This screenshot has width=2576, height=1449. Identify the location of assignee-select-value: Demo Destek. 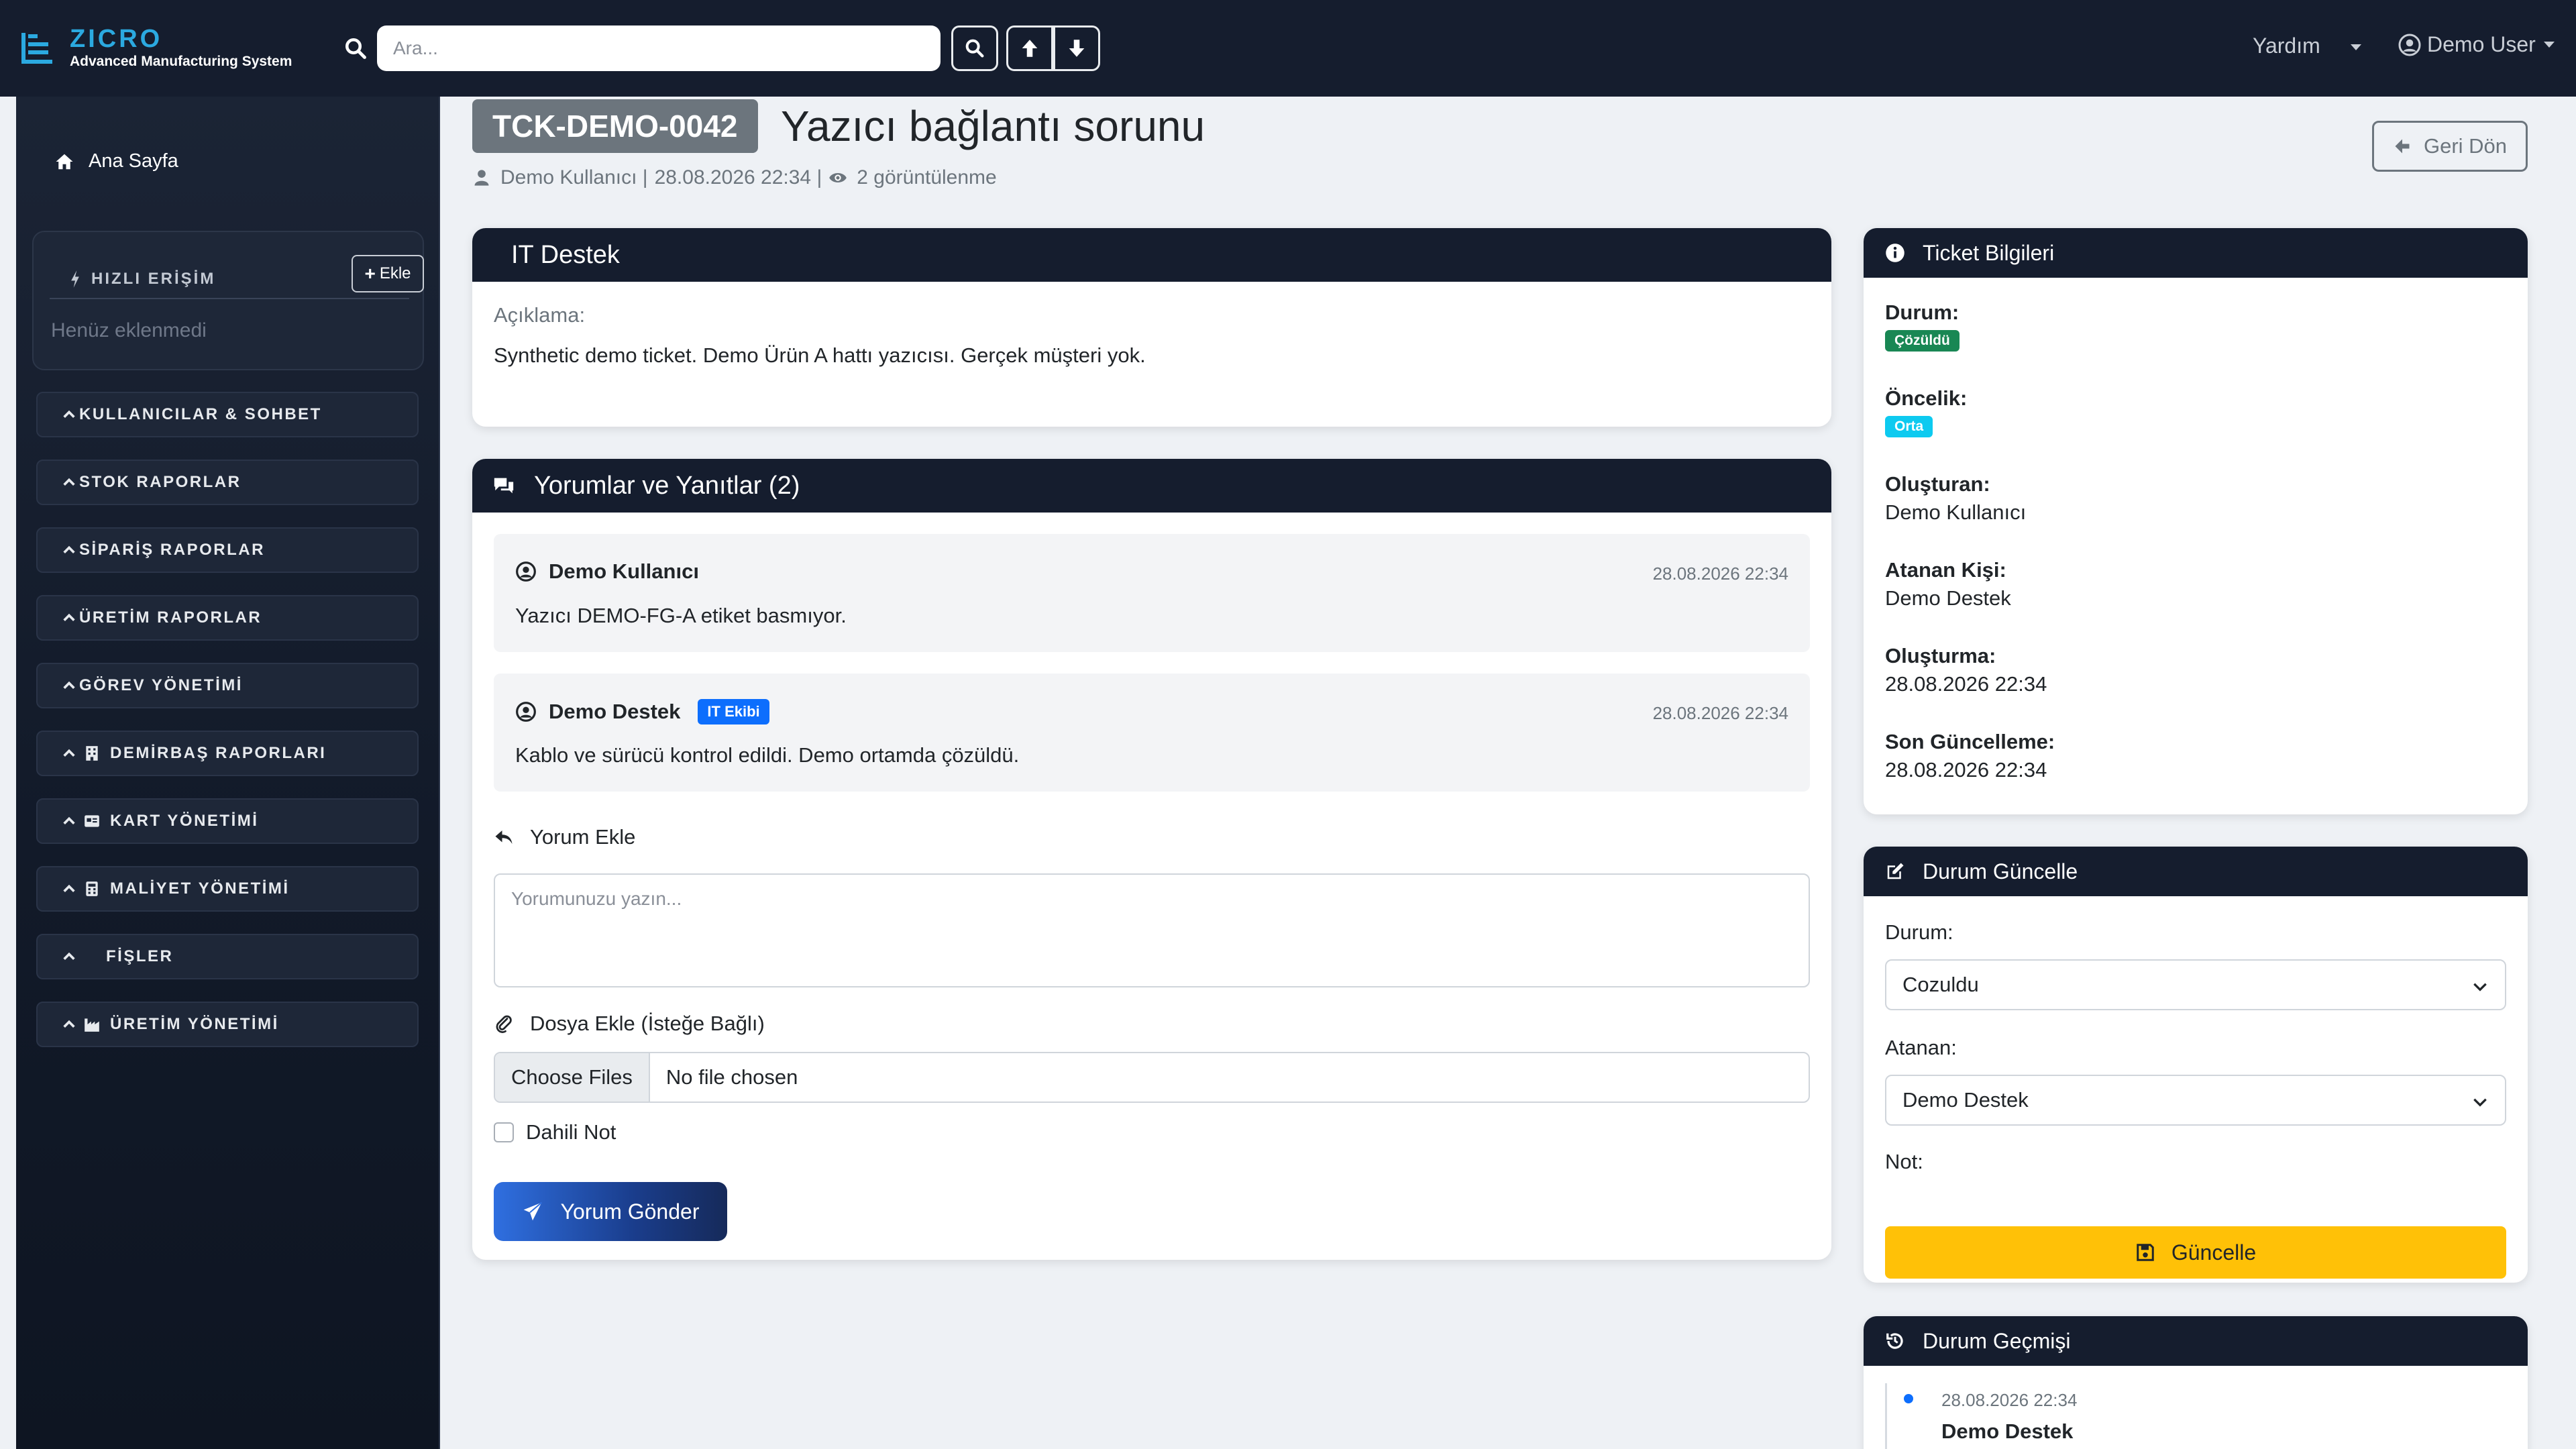
(1965, 1100).